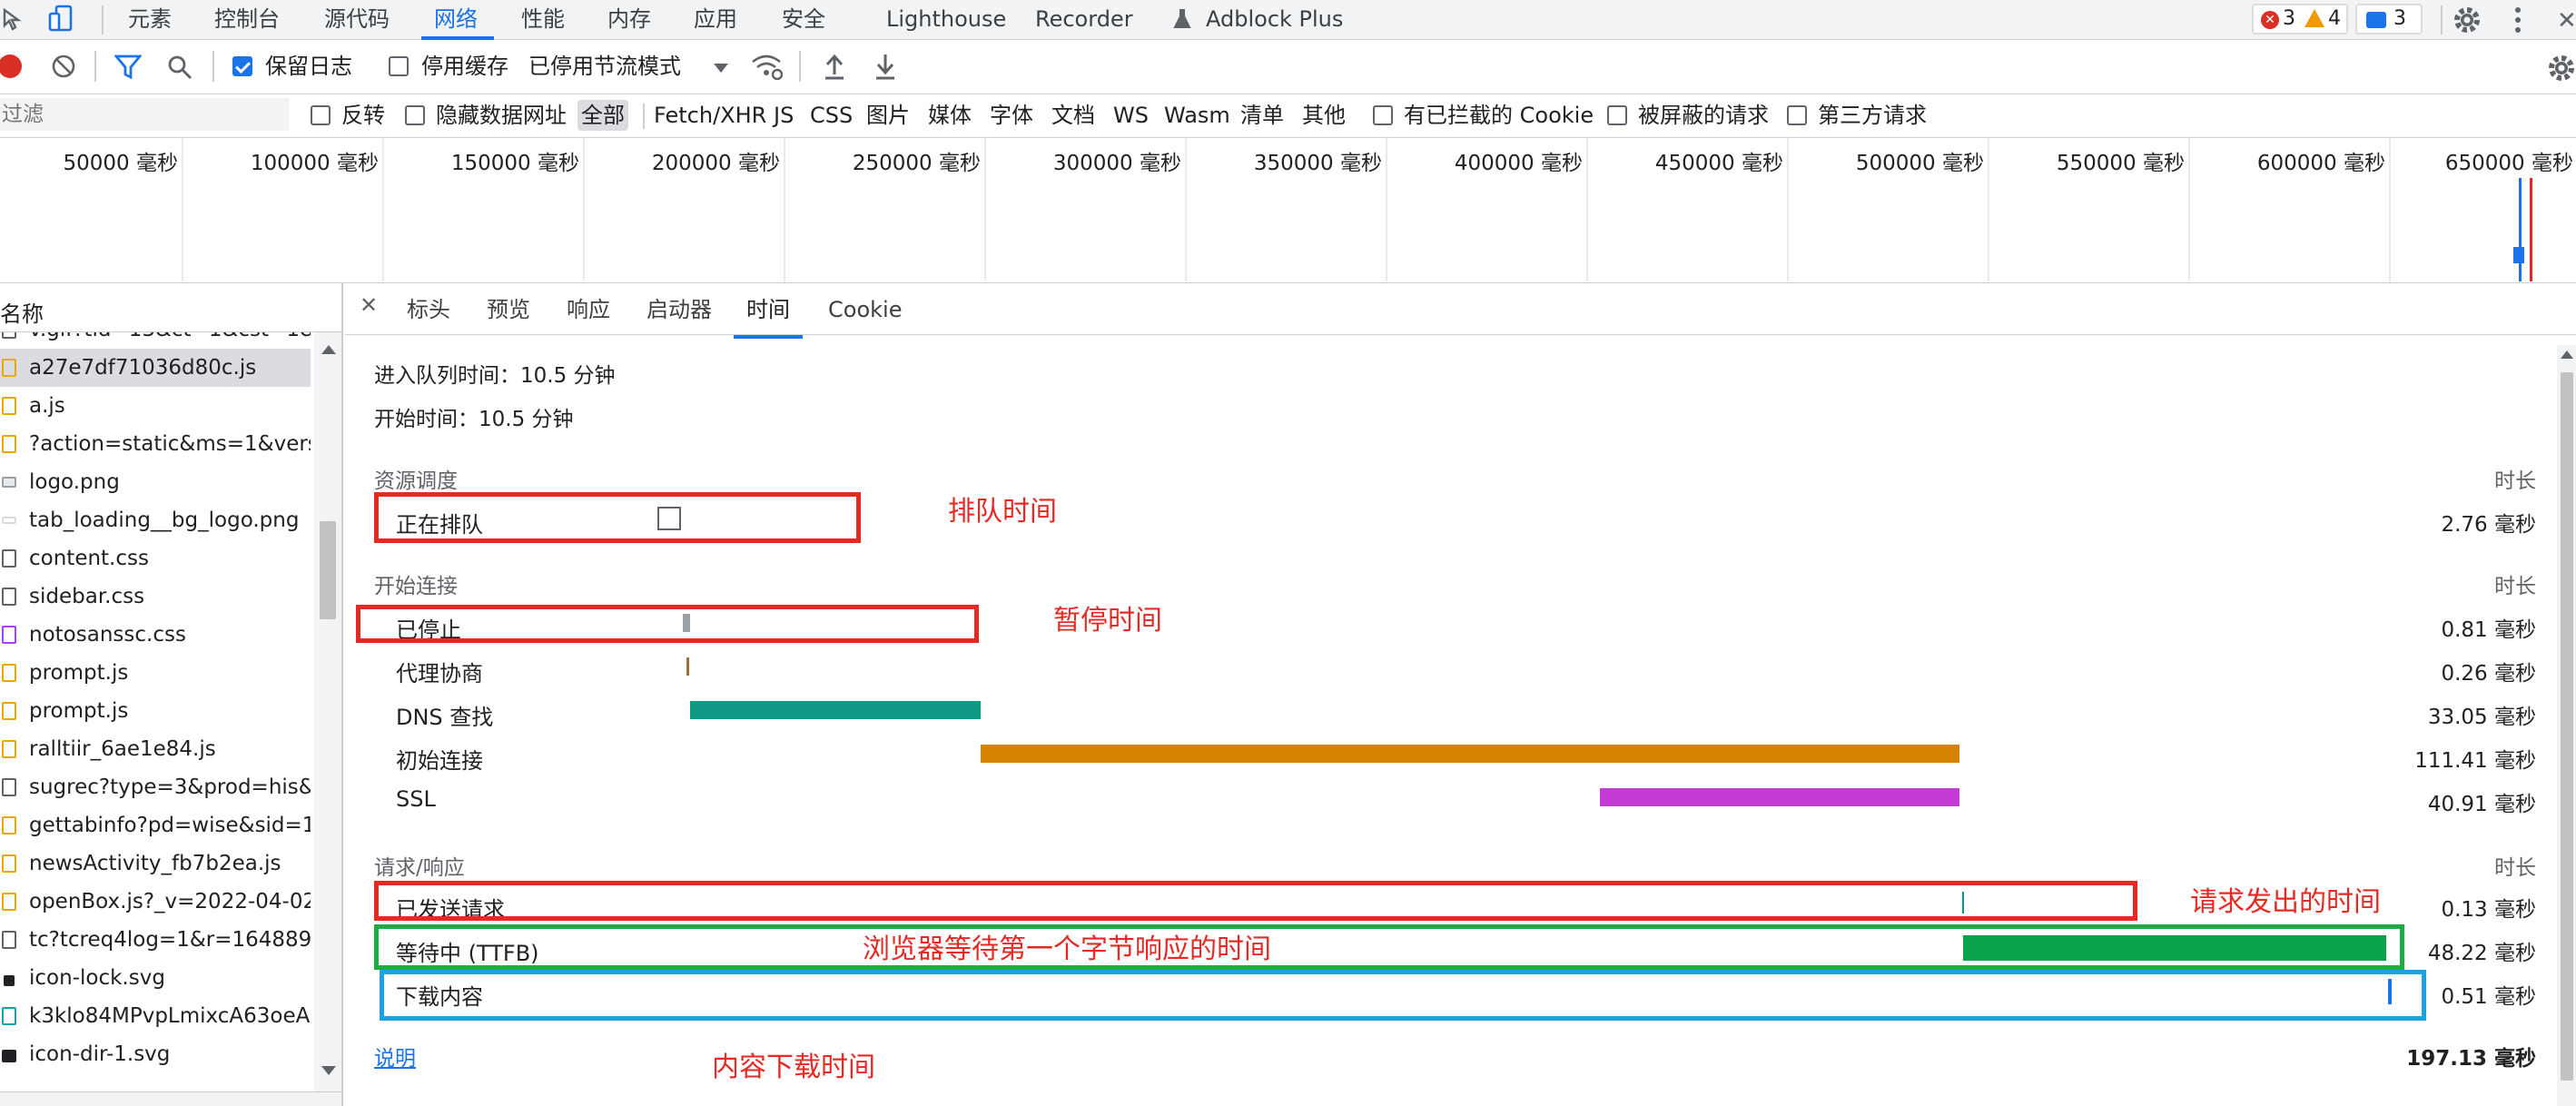 This screenshot has width=2576, height=1106. I want to click on tab-sources: 源代码, so click(357, 19).